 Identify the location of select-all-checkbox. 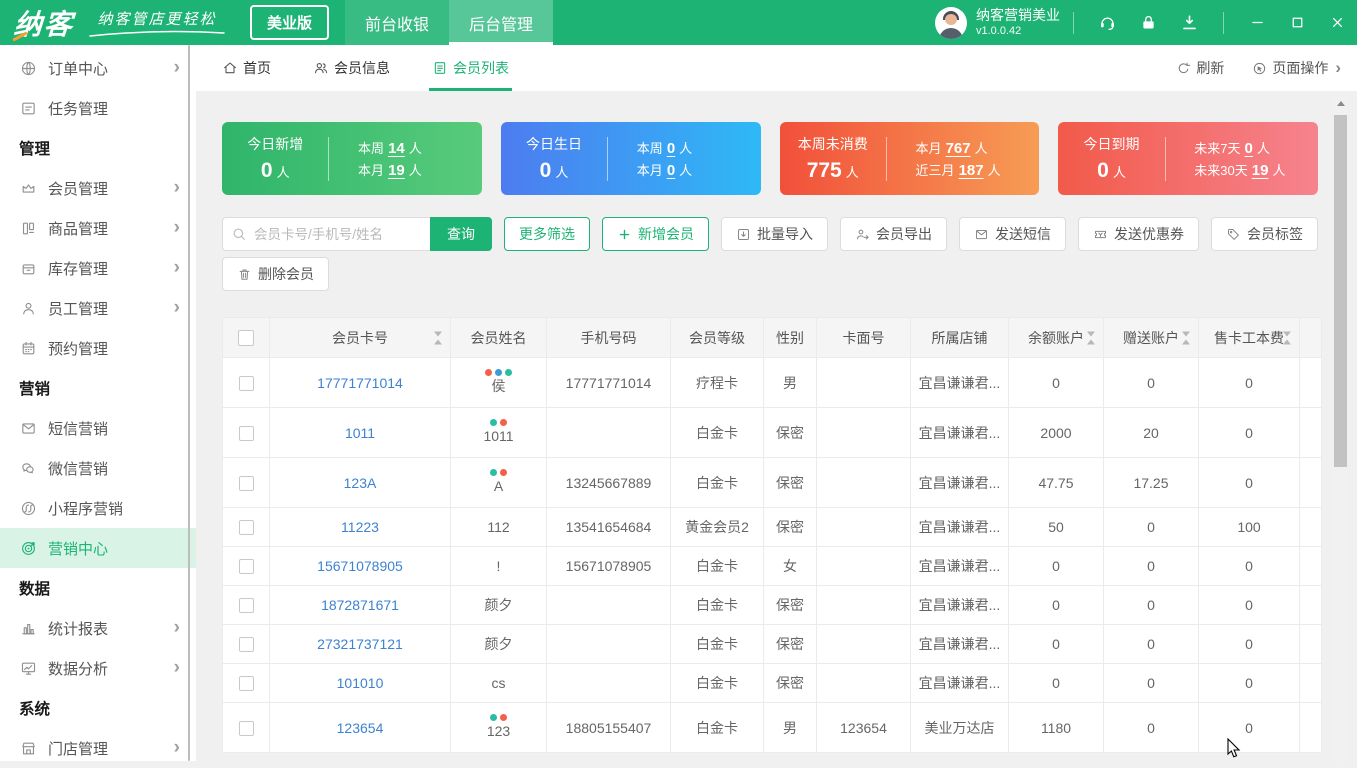
(246, 338).